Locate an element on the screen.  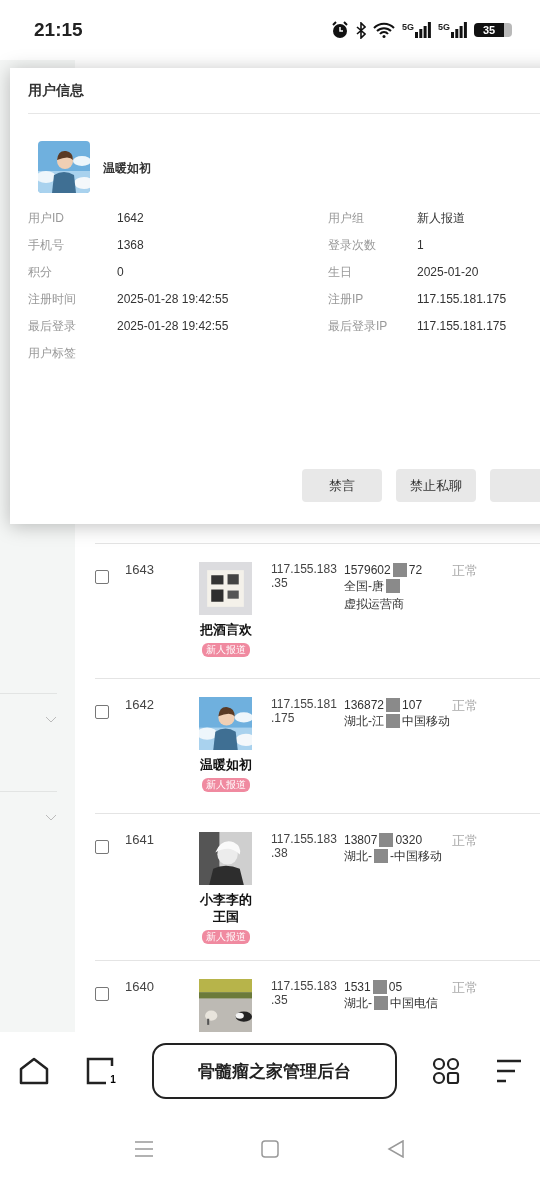
location-text: 中国电信 is located at coordinates (414, 1003).